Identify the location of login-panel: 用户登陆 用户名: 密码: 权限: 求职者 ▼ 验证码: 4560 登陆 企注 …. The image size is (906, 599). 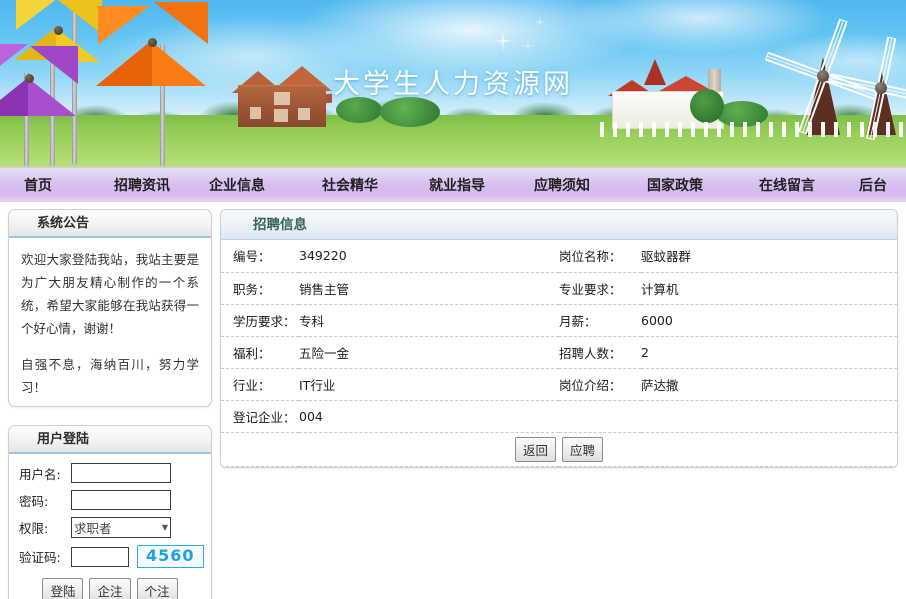
(110, 512).